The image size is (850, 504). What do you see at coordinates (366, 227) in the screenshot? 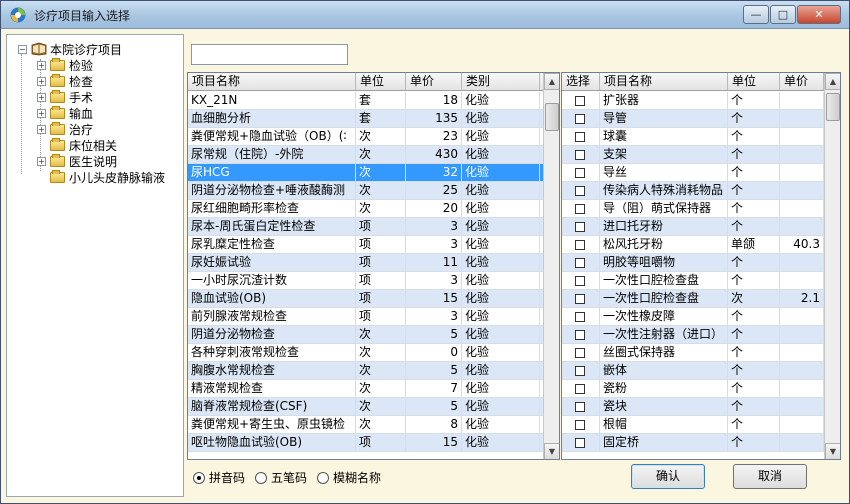
I see `table-row: 尿本-周氏蛋白定性检查项 3 化验` at bounding box center [366, 227].